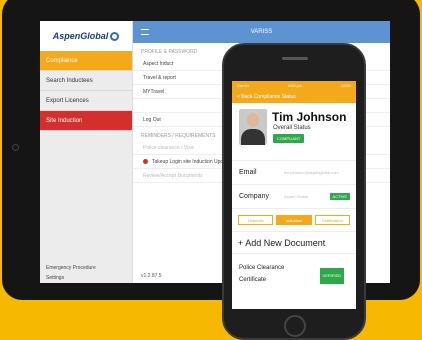 The image size is (422, 340). Describe the element at coordinates (241, 242) in the screenshot. I see `plus-icon: +` at that location.